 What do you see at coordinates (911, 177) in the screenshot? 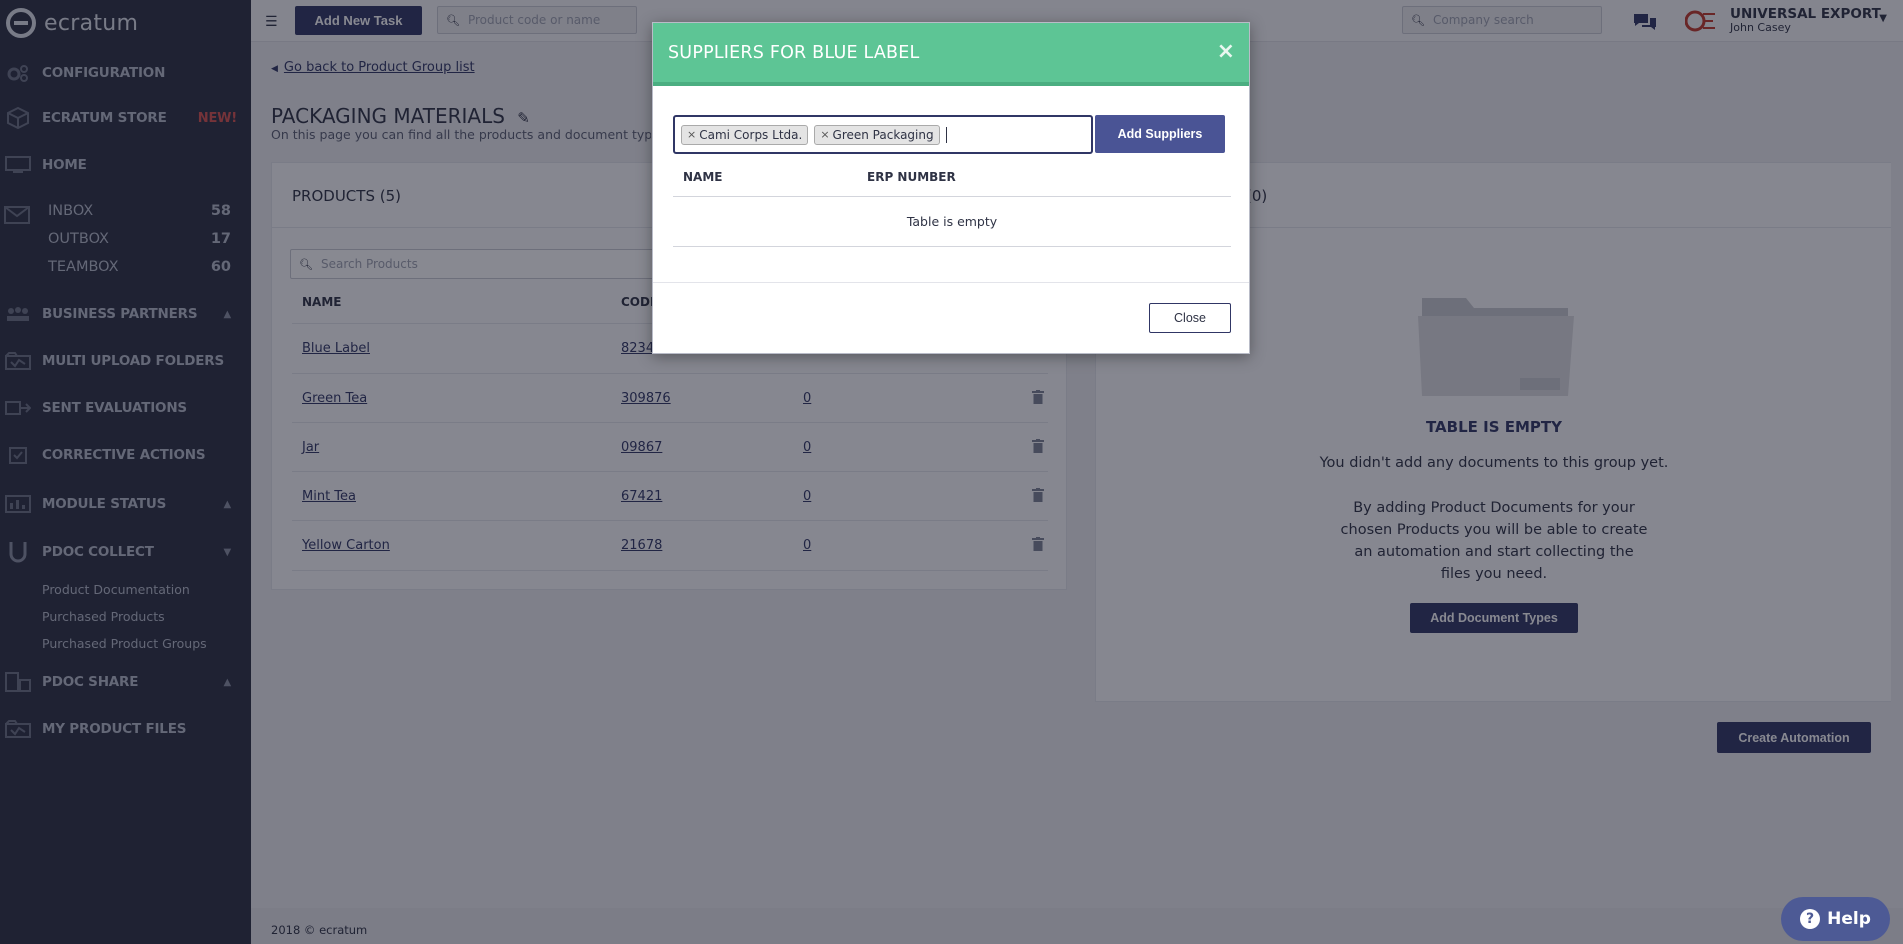
I see `column-header-erp-number: ERP NUMBER` at bounding box center [911, 177].